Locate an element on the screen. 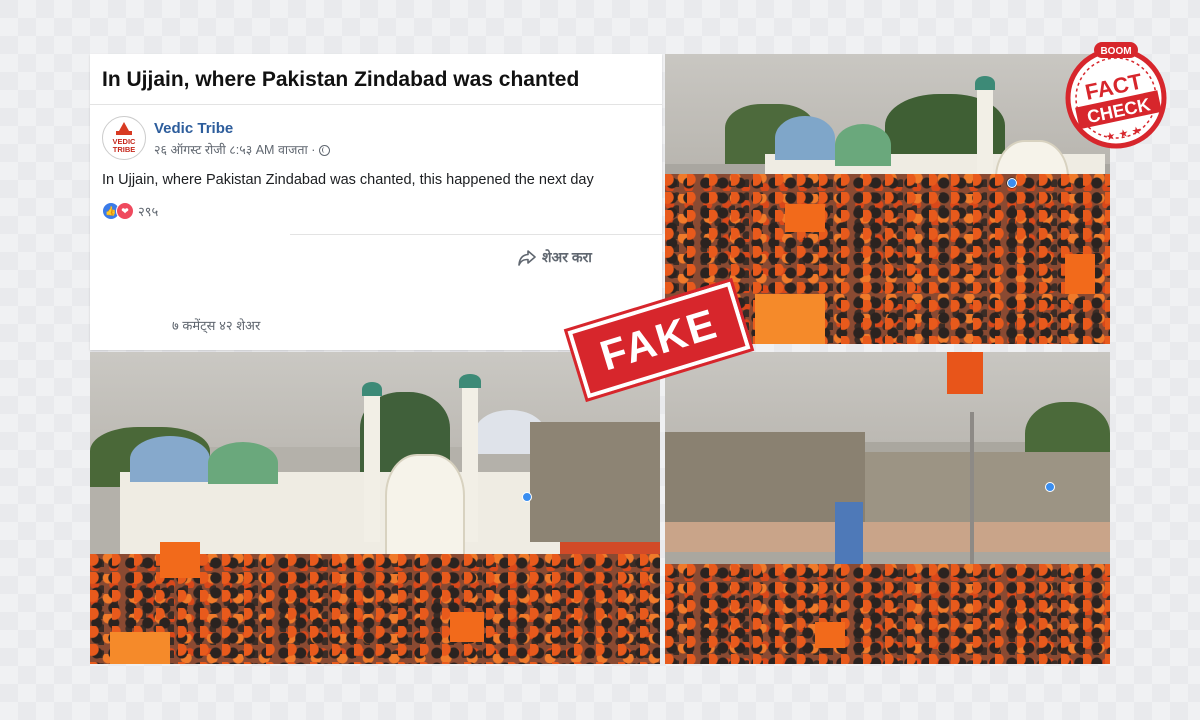 This screenshot has height=720, width=1200. boom-fact-check-badge: BOOM FACT CHECK ★ ★ ★ is located at coordinates (1116, 95).